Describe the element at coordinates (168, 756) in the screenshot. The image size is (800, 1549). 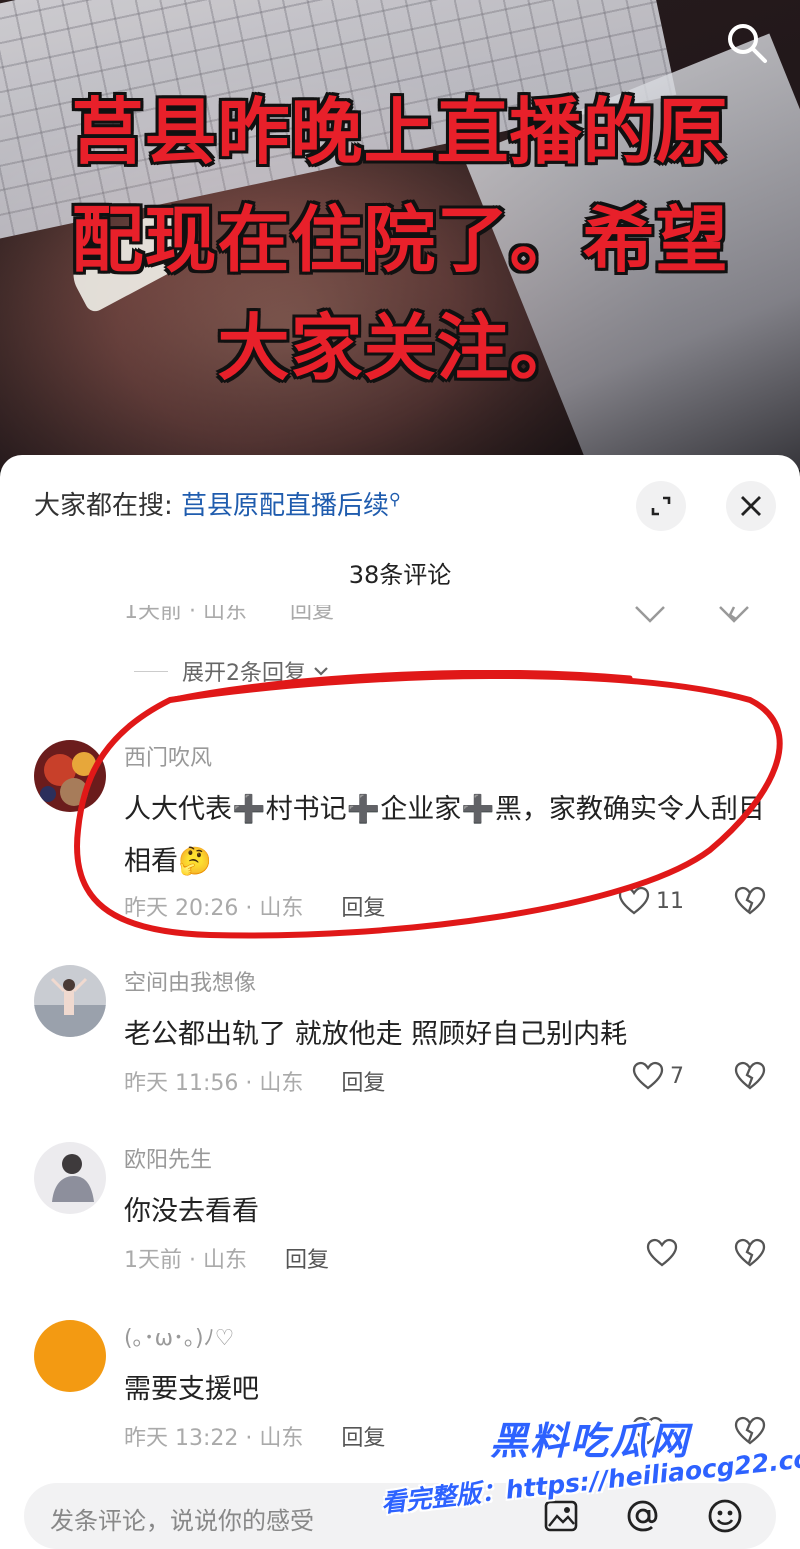
I see `comment-username: 西门吹风` at that location.